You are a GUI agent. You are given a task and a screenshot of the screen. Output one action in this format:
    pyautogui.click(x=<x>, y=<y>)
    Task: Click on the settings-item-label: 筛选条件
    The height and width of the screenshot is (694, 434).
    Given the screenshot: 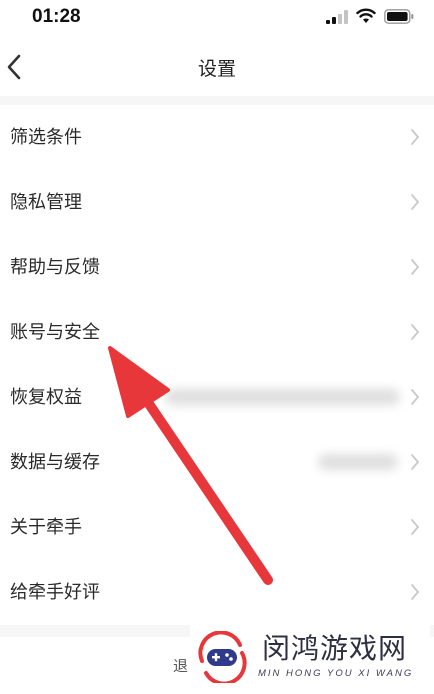 What is the action you would take?
    pyautogui.click(x=46, y=137)
    